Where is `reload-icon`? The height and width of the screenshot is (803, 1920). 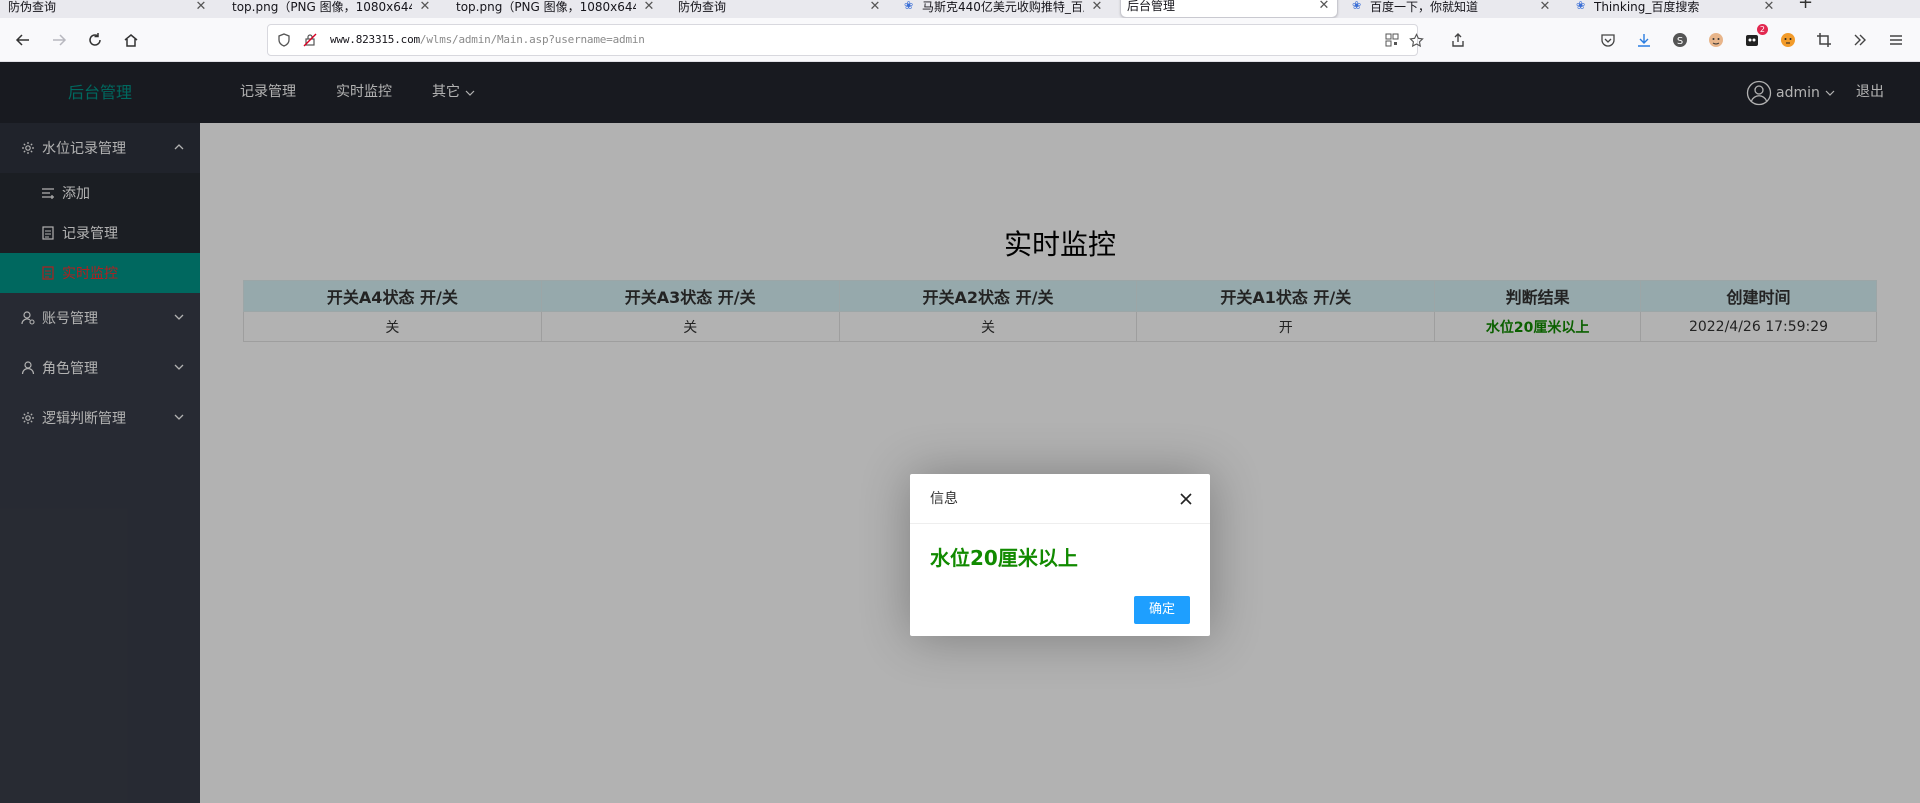 reload-icon is located at coordinates (95, 39).